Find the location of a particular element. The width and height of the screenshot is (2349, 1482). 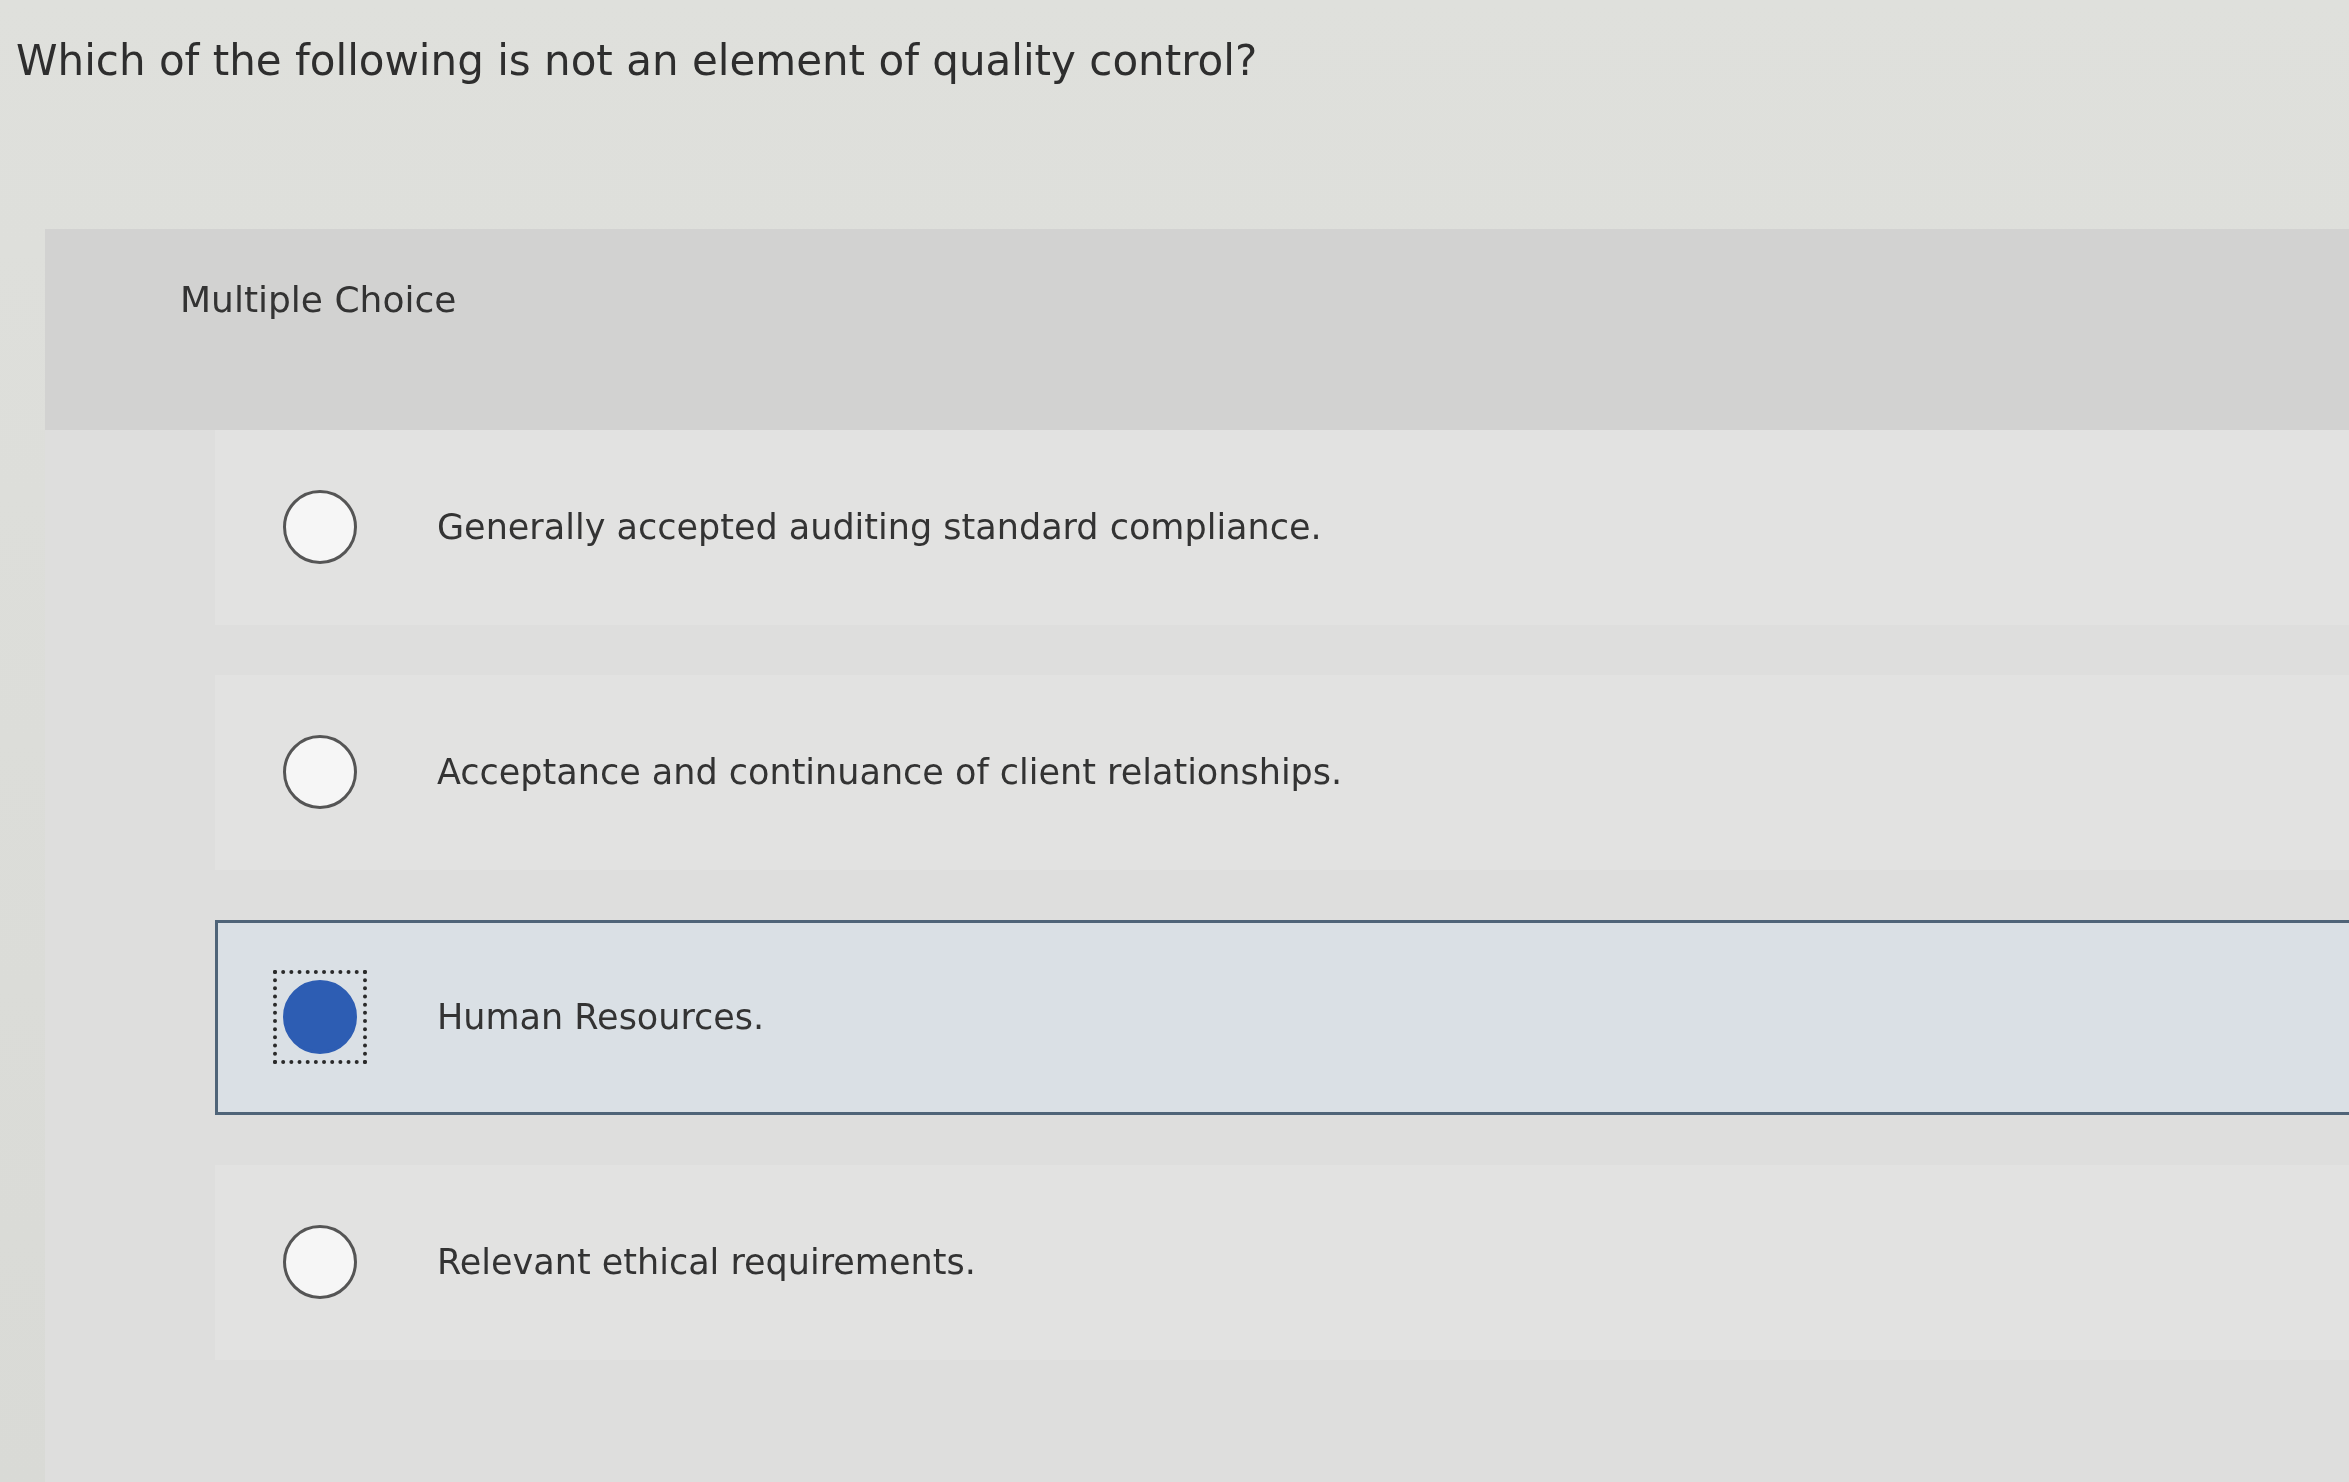

answer-option: Generally accepted auditing standard compliance. is located at coordinates (1282, 527).